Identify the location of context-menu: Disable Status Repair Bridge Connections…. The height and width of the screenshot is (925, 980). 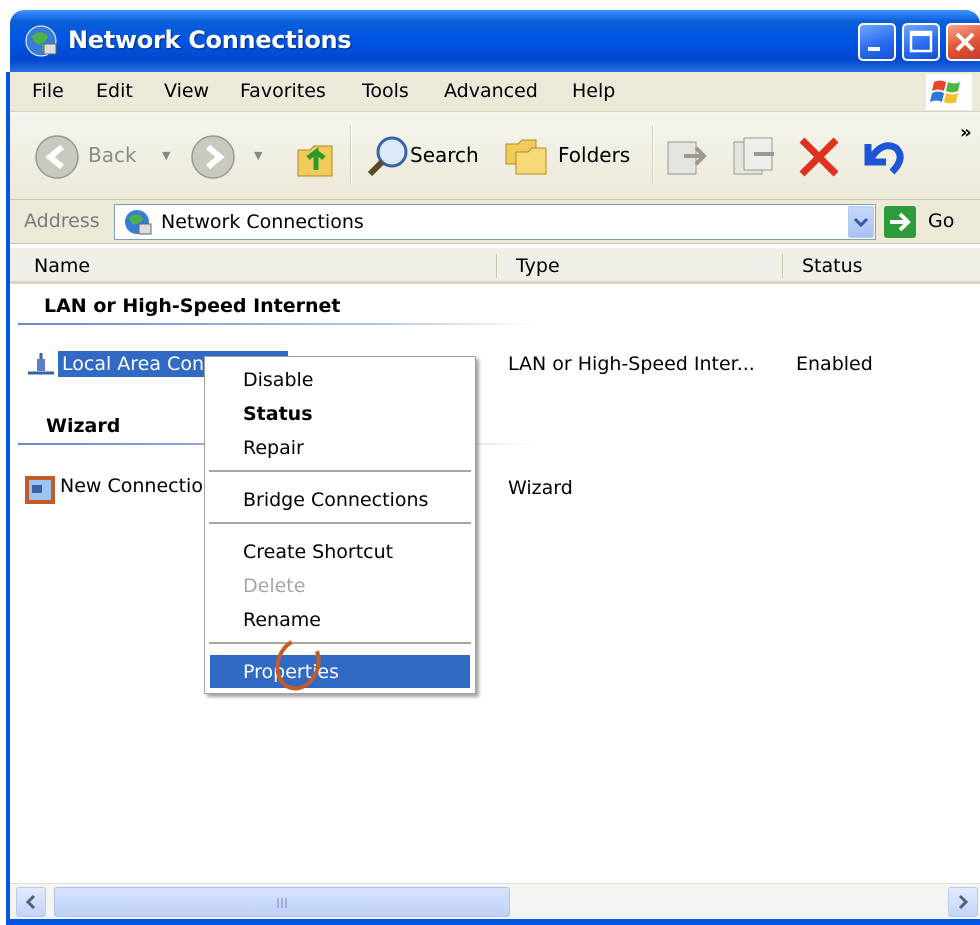
(340, 525).